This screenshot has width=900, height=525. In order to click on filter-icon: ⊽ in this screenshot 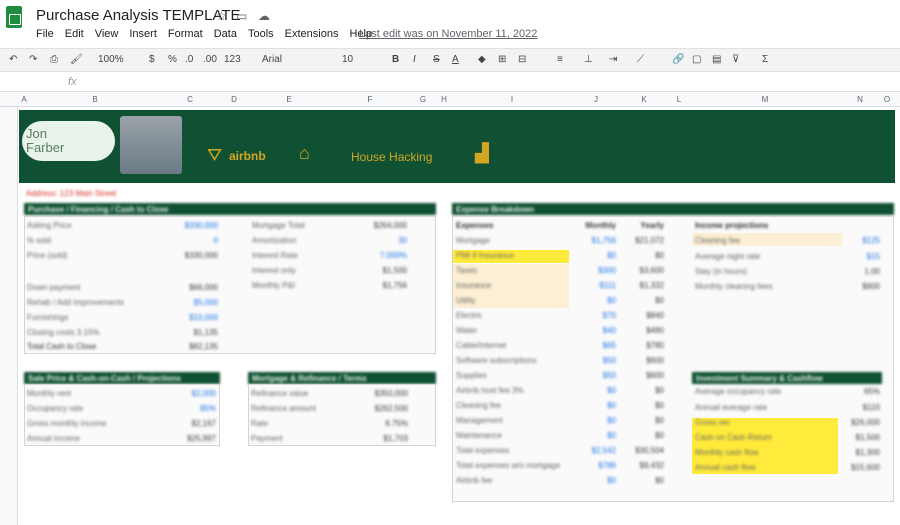, I will do `click(735, 59)`.